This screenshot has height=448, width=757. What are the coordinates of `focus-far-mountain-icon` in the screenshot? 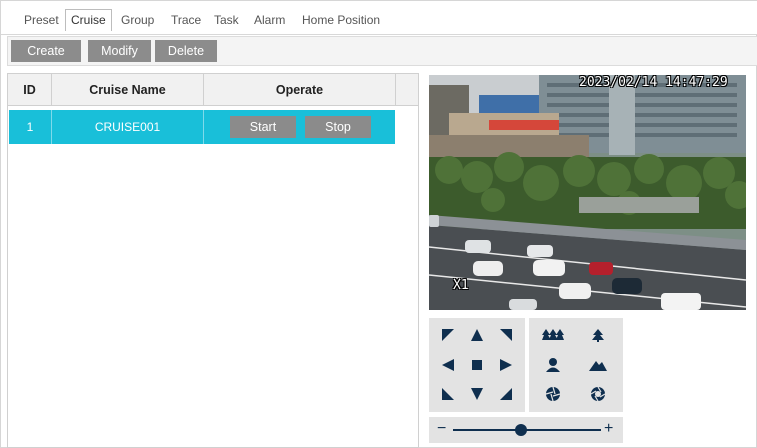 It's located at (598, 365).